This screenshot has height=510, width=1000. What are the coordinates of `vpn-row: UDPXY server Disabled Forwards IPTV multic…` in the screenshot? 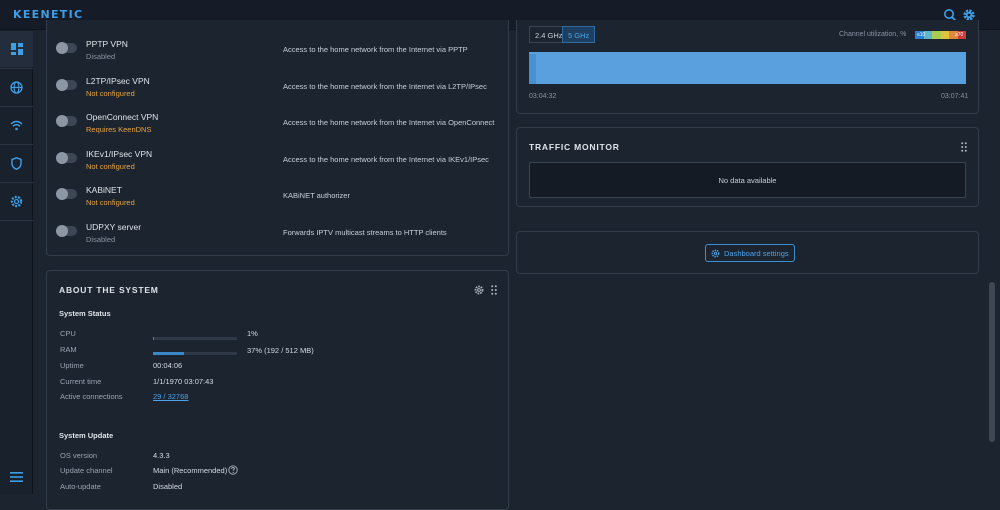 It's located at (277, 235).